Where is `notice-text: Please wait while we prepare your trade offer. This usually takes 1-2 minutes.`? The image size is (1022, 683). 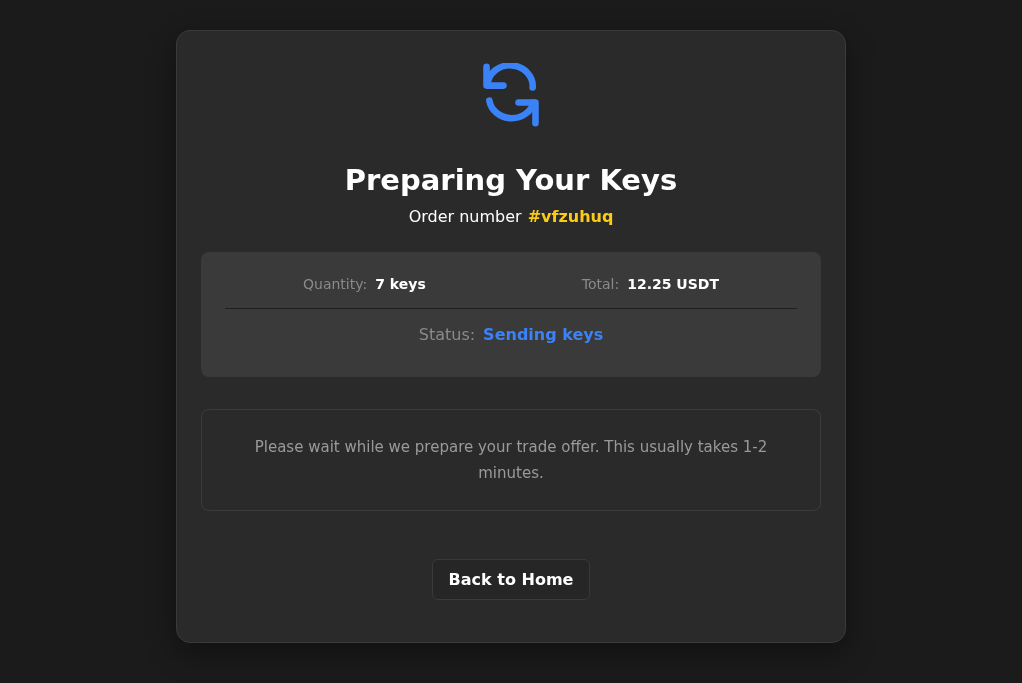 notice-text: Please wait while we prepare your trade offer. This usually takes 1-2 minutes. is located at coordinates (511, 460).